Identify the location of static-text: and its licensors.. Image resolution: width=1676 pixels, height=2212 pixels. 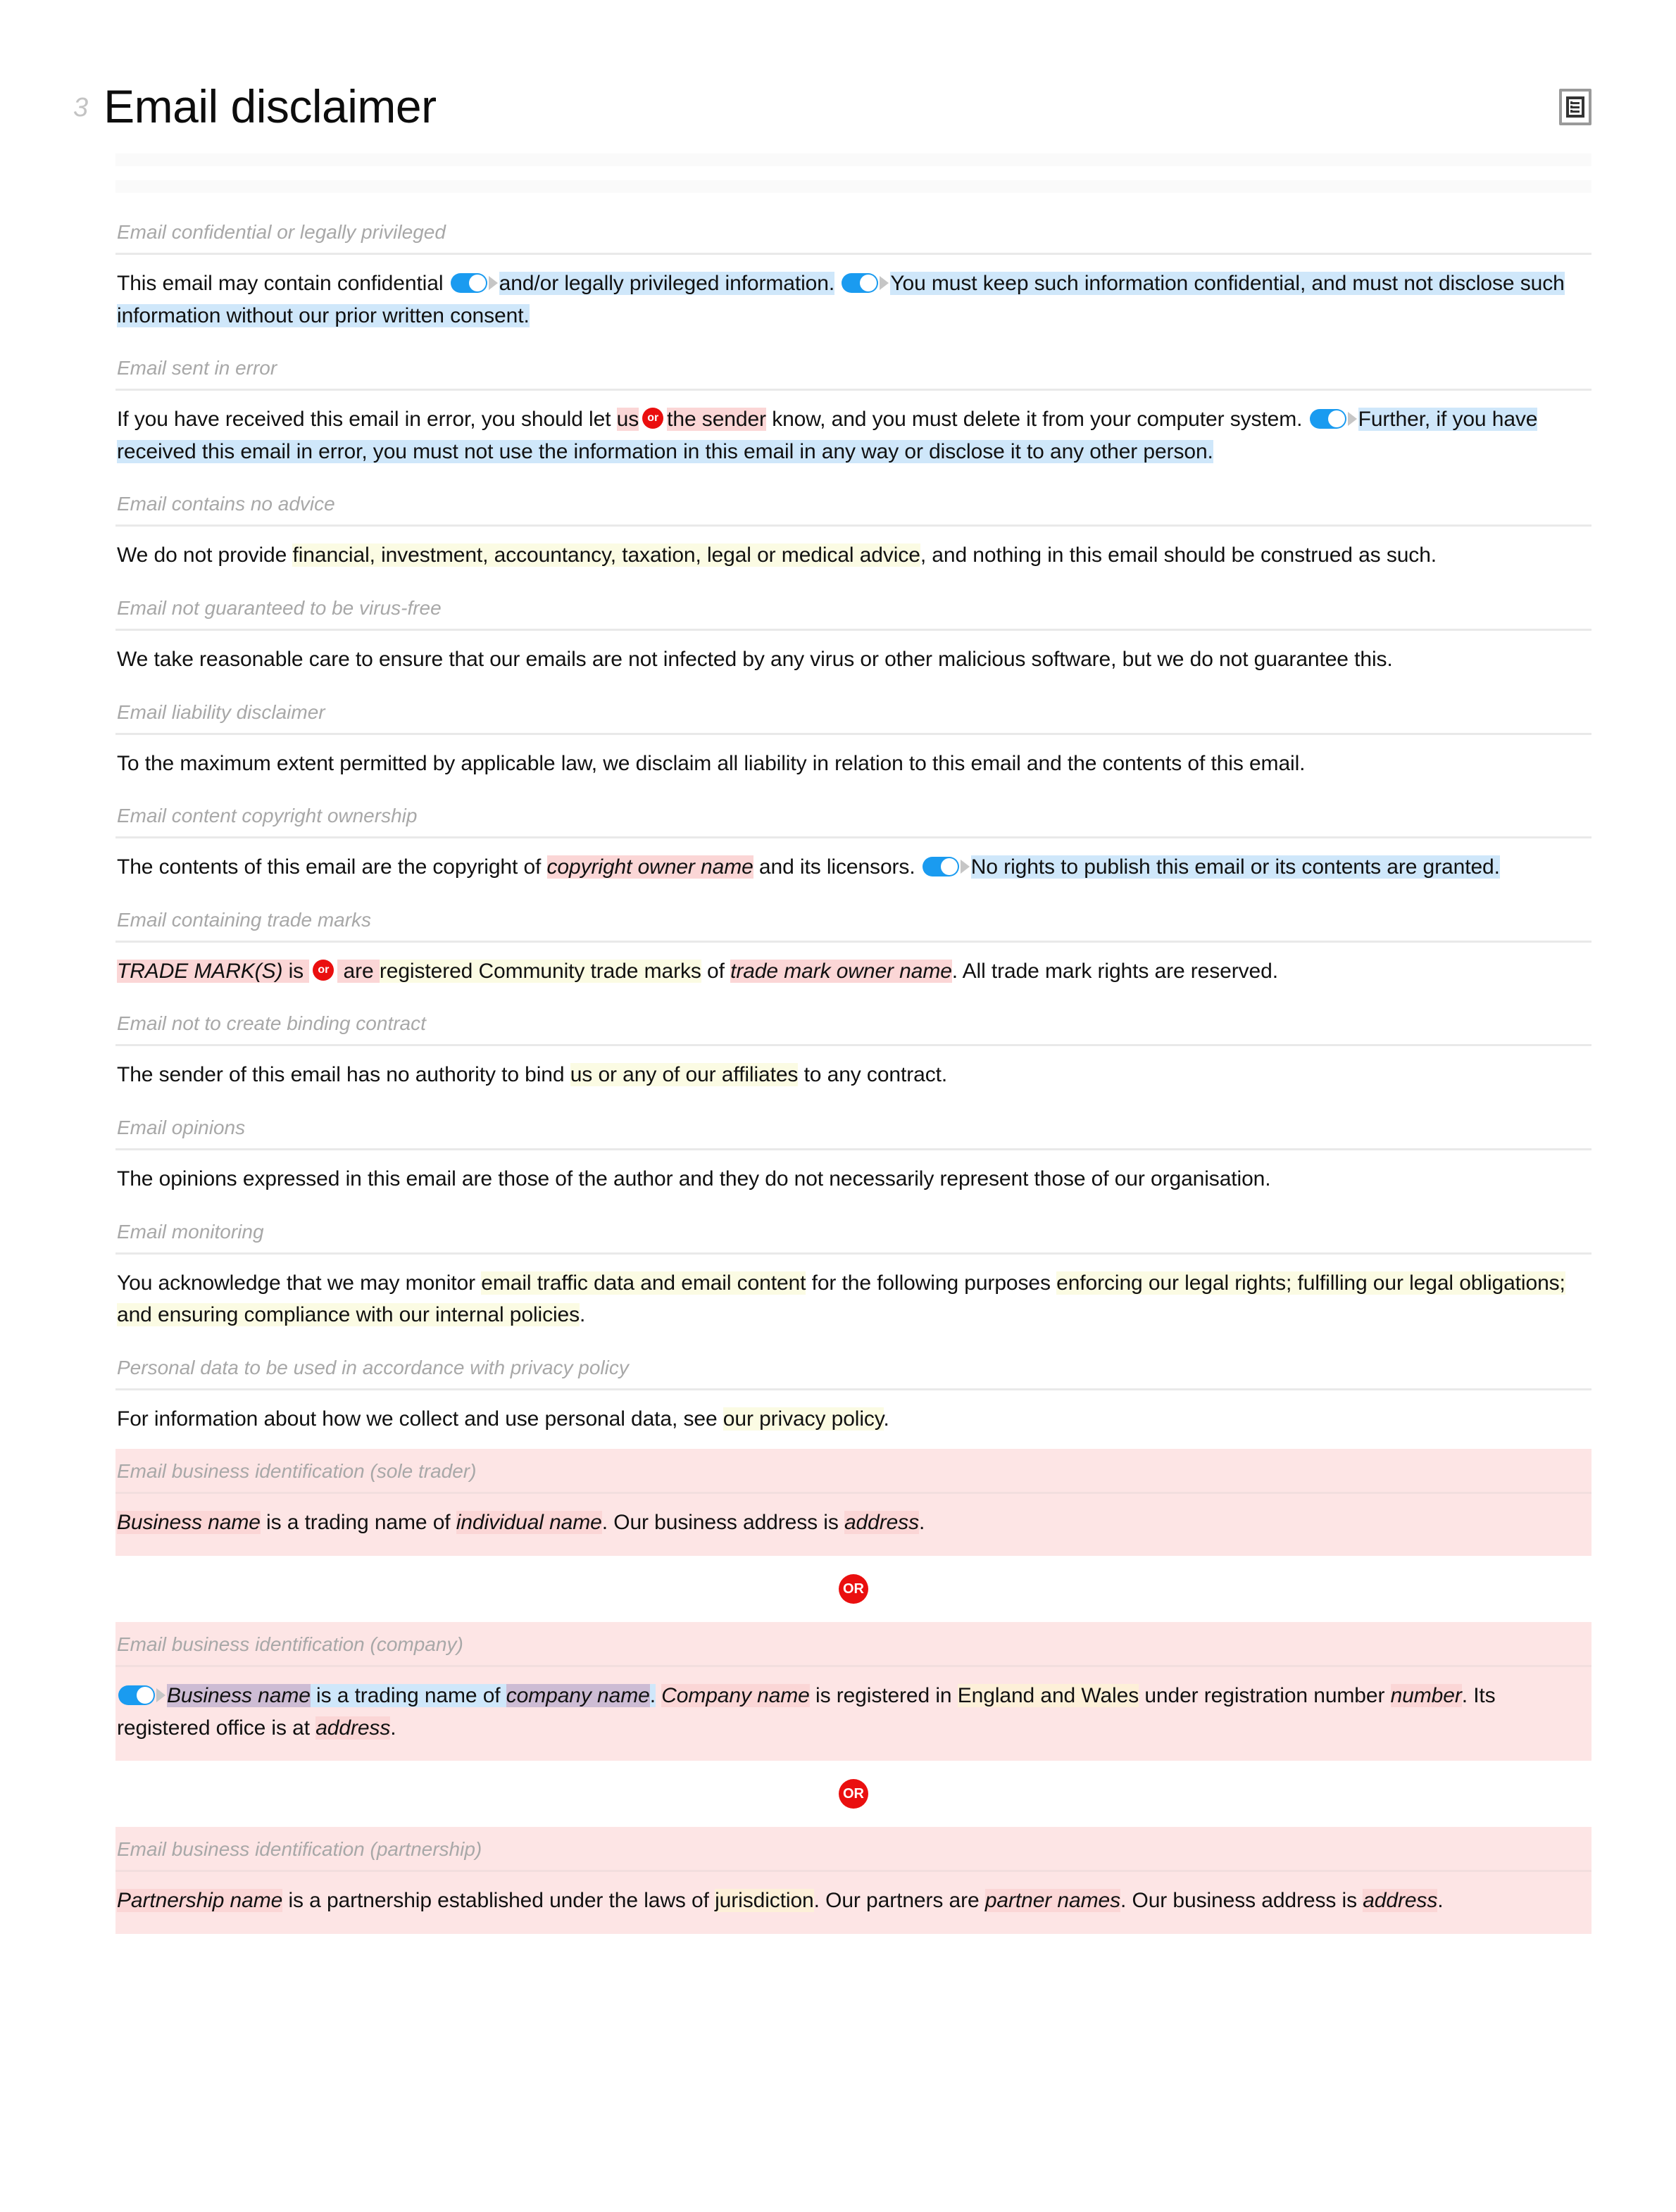
(837, 867).